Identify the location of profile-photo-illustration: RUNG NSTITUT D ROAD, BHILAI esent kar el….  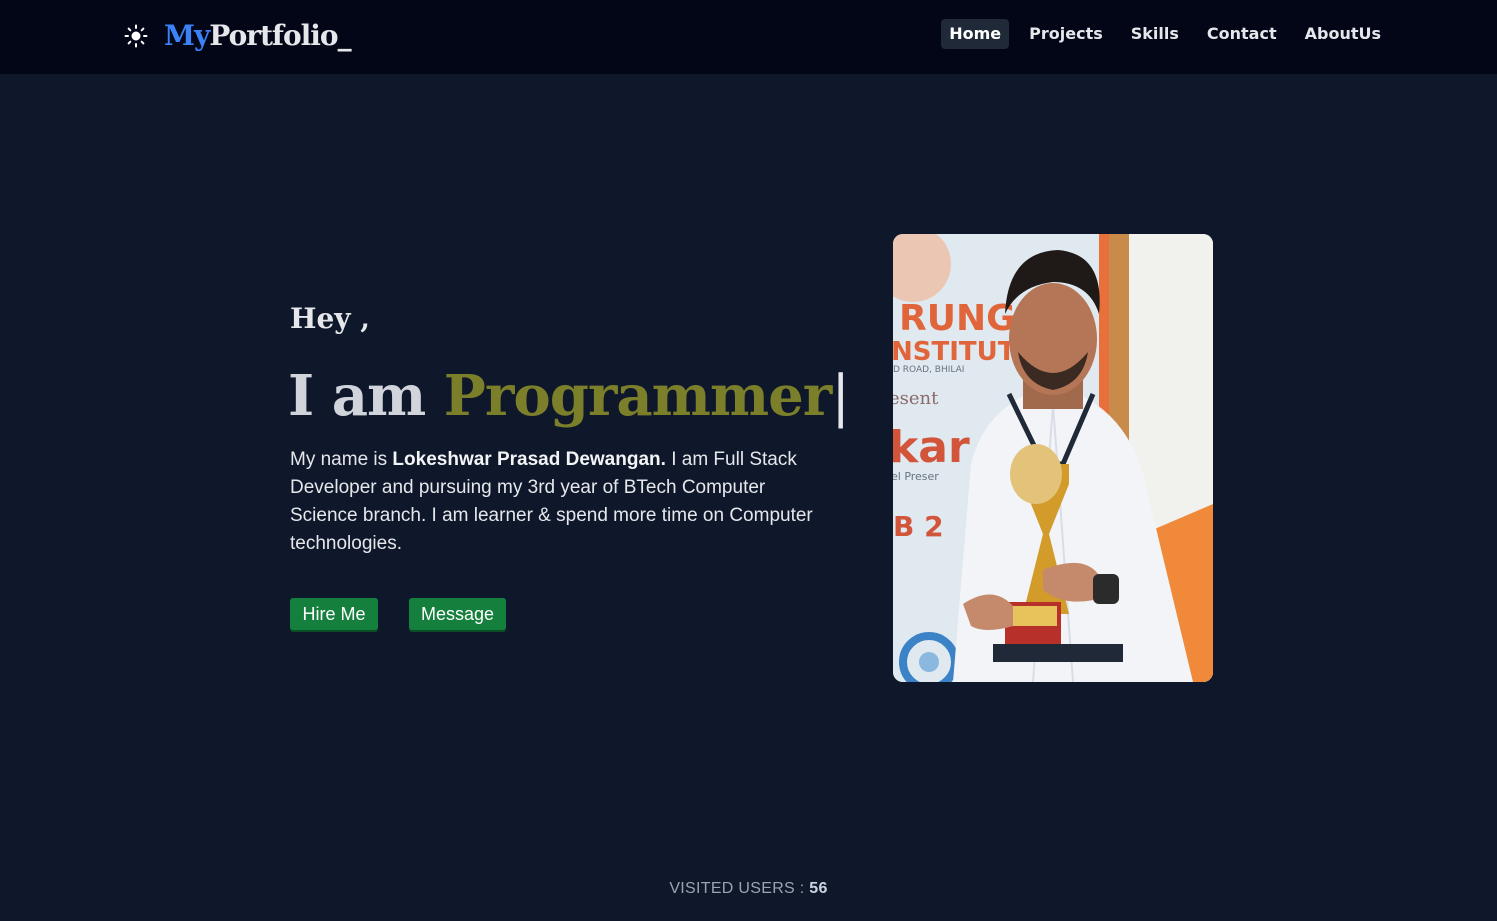
(1053, 458).